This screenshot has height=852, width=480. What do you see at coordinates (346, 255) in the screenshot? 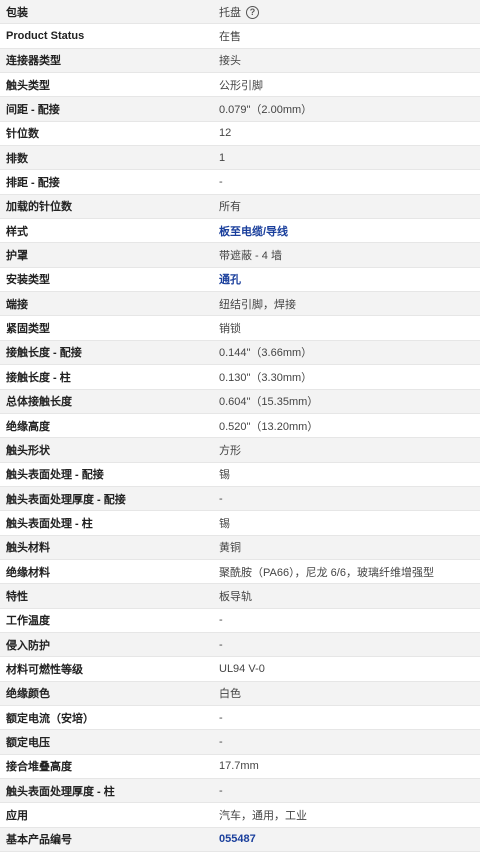
I see `attribute-value: 带遮蔽 - 4 墙` at bounding box center [346, 255].